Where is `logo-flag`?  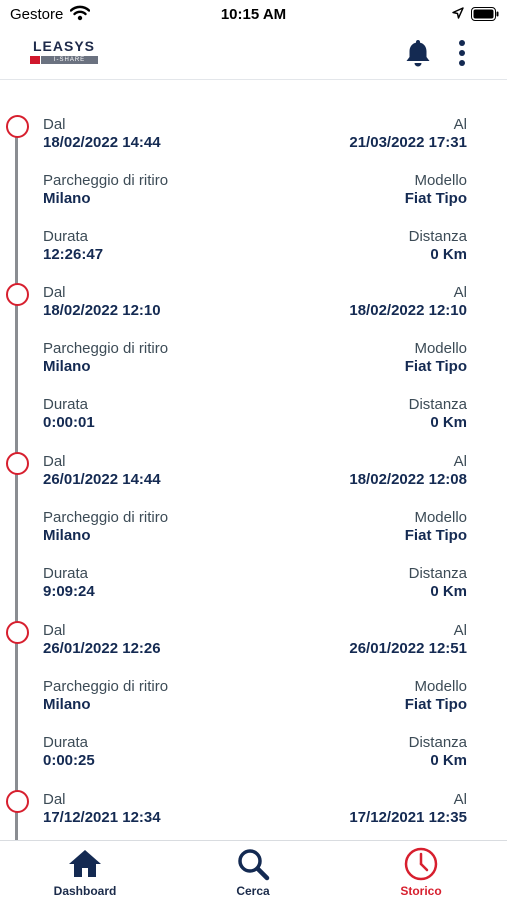
logo-flag is located at coordinates (35, 60).